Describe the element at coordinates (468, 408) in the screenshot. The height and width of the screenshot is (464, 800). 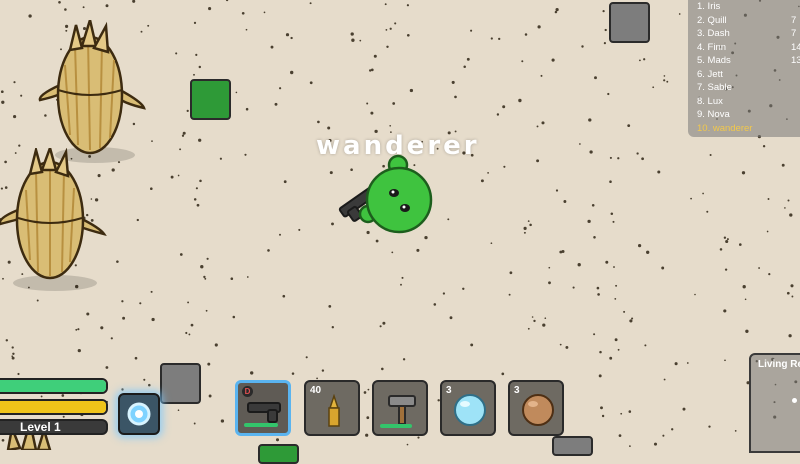
I see `hotbar-slot-4: 3` at that location.